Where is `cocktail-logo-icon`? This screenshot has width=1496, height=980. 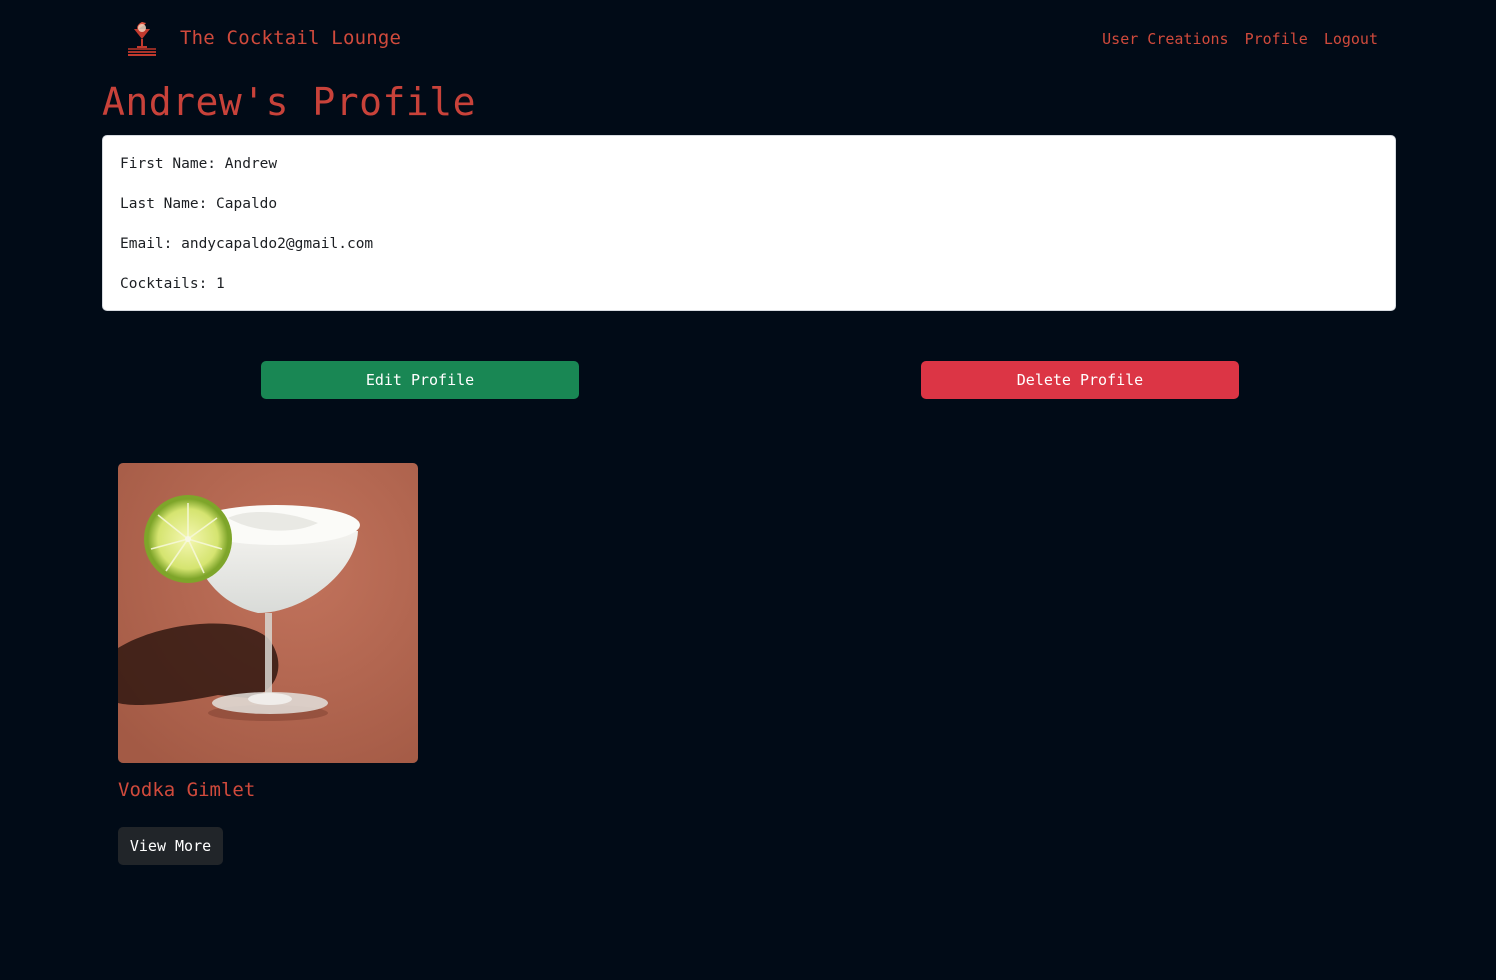
cocktail-logo-icon is located at coordinates (142, 38).